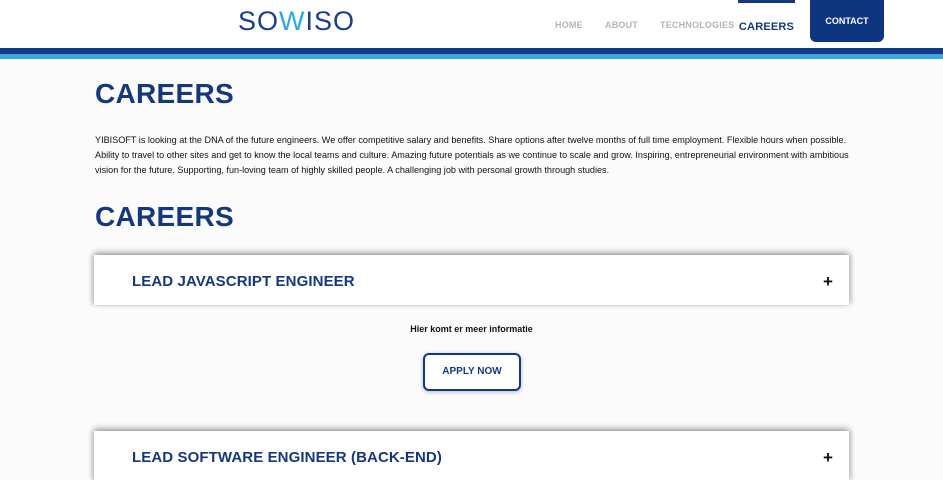 The image size is (943, 480). I want to click on nav-careers-active: CAREERS, so click(766, 24).